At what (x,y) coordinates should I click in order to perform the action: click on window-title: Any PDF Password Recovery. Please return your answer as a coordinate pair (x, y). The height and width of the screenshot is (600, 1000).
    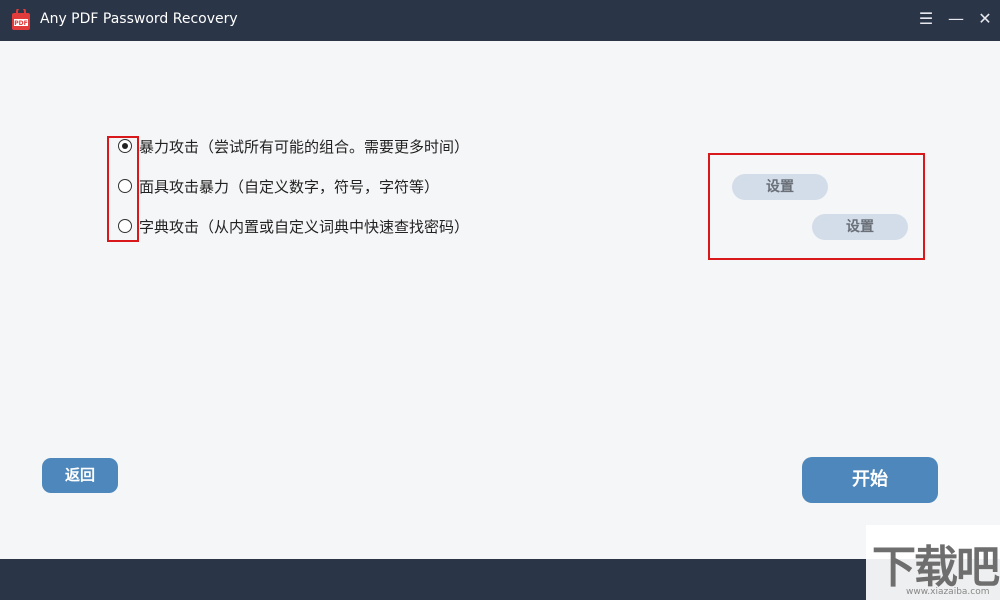
    Looking at the image, I should click on (139, 19).